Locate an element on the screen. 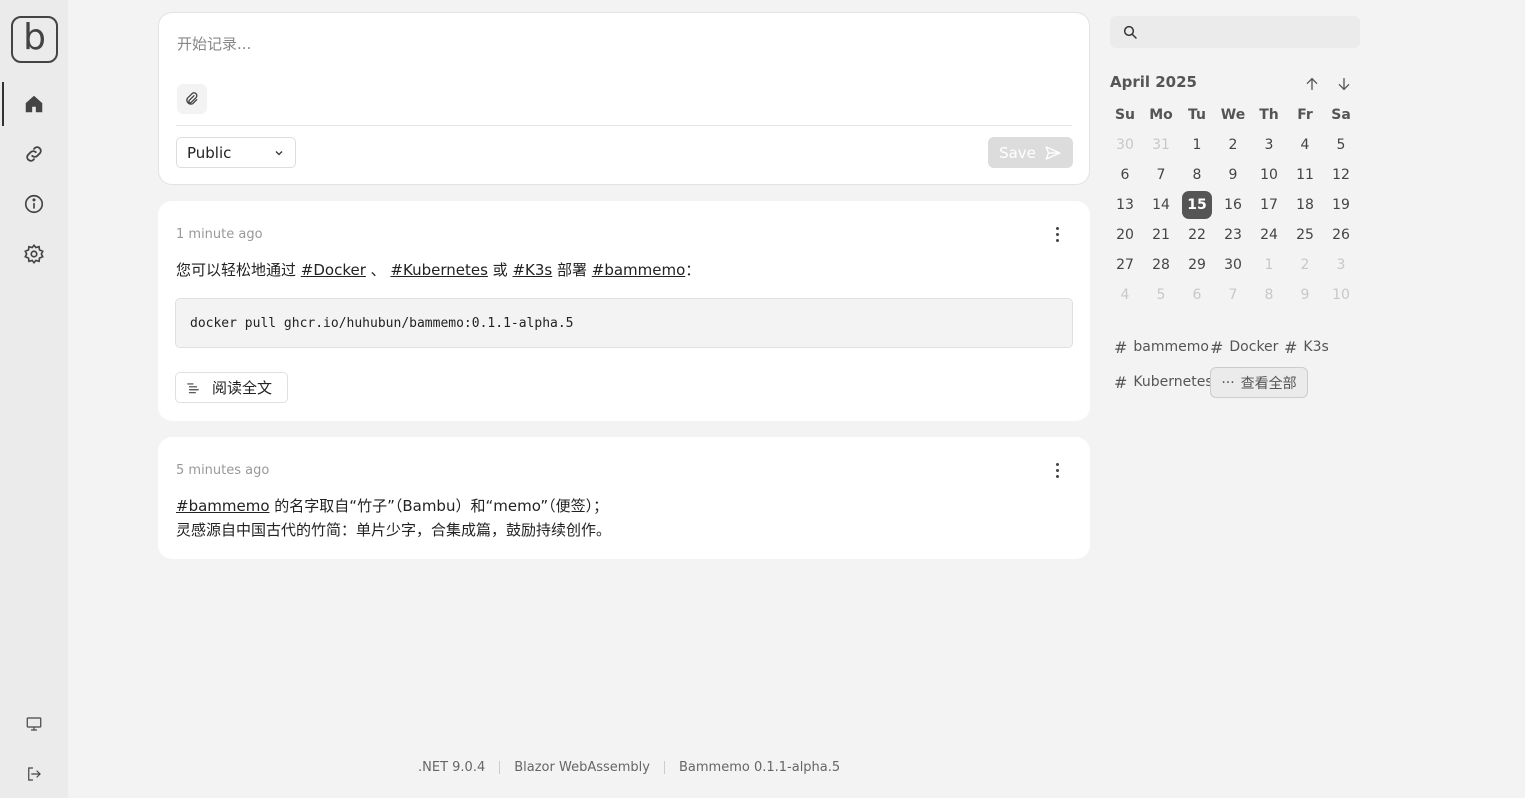  search-icon is located at coordinates (1130, 32).